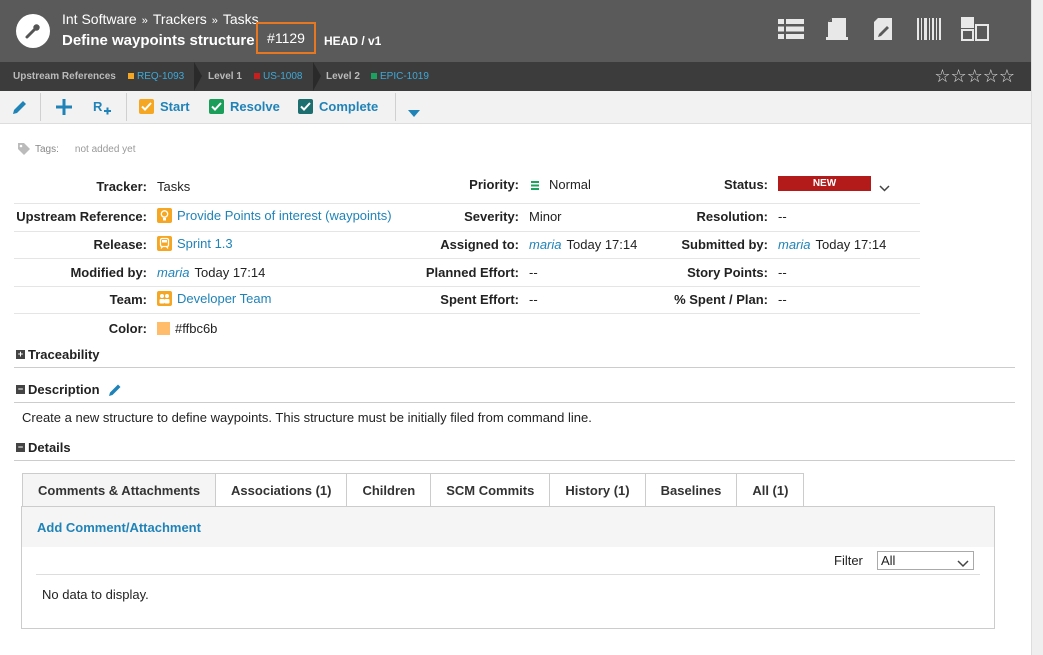 Image resolution: width=1043 pixels, height=655 pixels. Describe the element at coordinates (20, 354) in the screenshot. I see `expand-plus-icon: +` at that location.